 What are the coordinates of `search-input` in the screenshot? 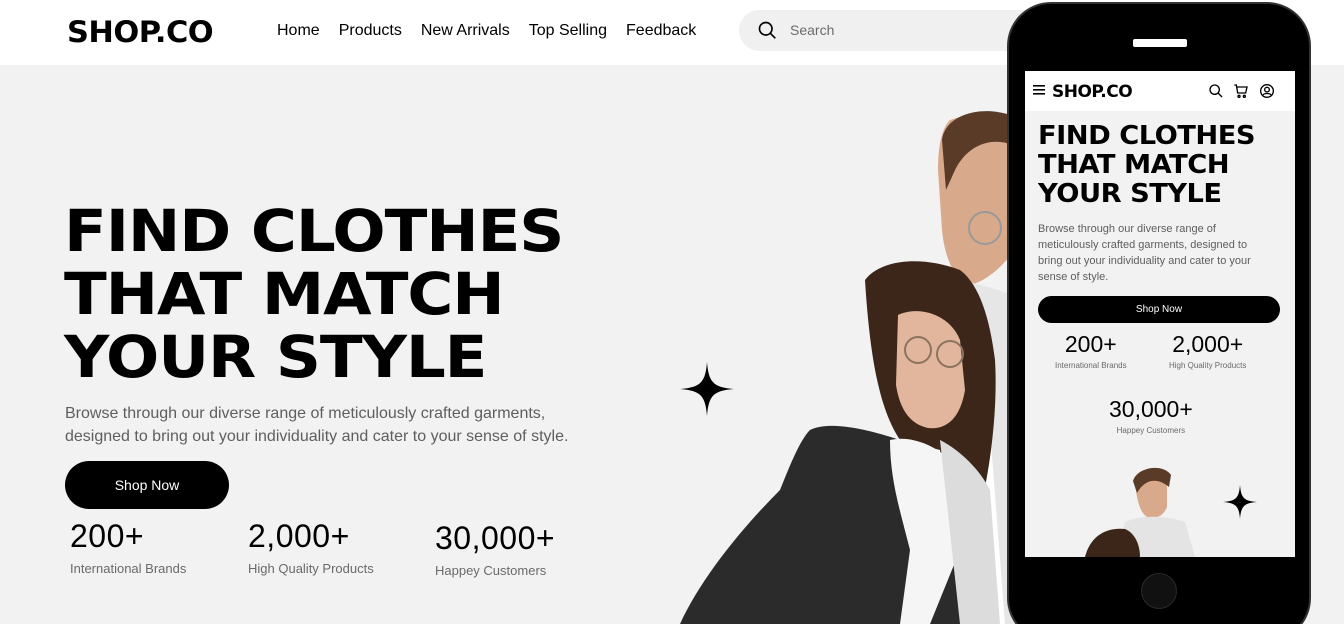 It's located at (890, 30).